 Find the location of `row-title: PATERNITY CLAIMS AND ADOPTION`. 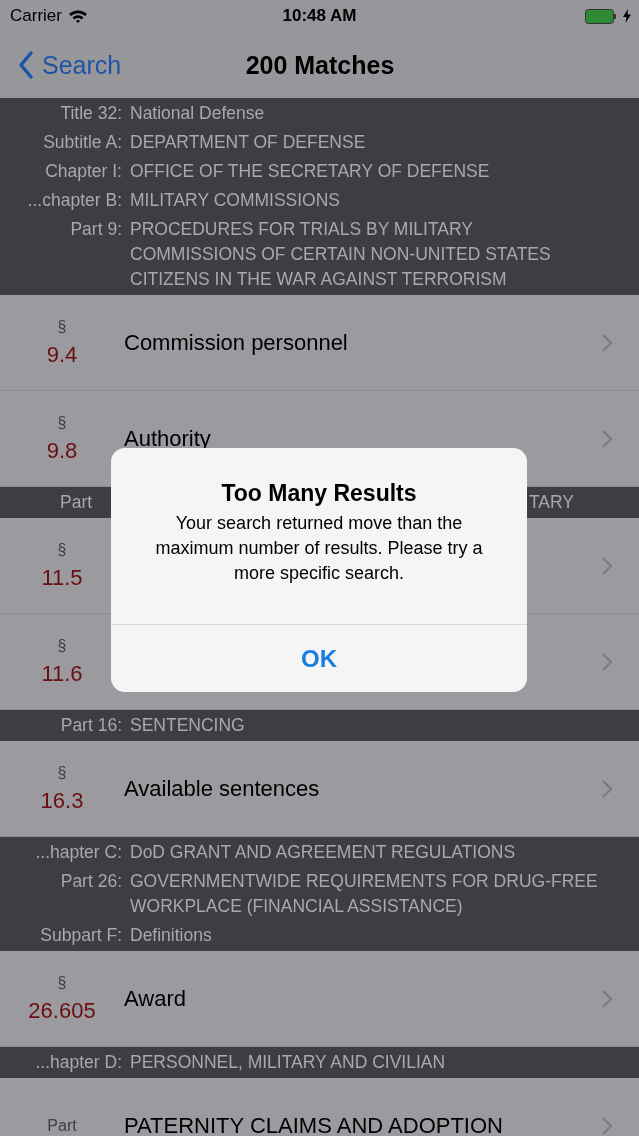

row-title: PATERNITY CLAIMS AND ADOPTION is located at coordinates (314, 1124).